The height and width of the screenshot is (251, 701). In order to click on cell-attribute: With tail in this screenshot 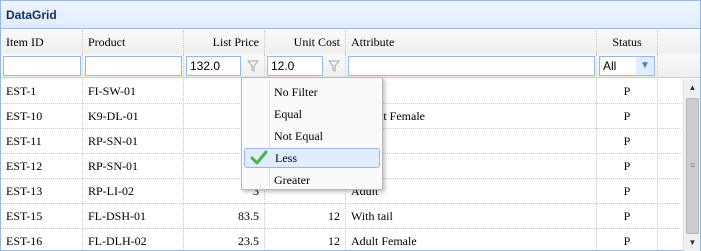, I will do `click(471, 216)`.